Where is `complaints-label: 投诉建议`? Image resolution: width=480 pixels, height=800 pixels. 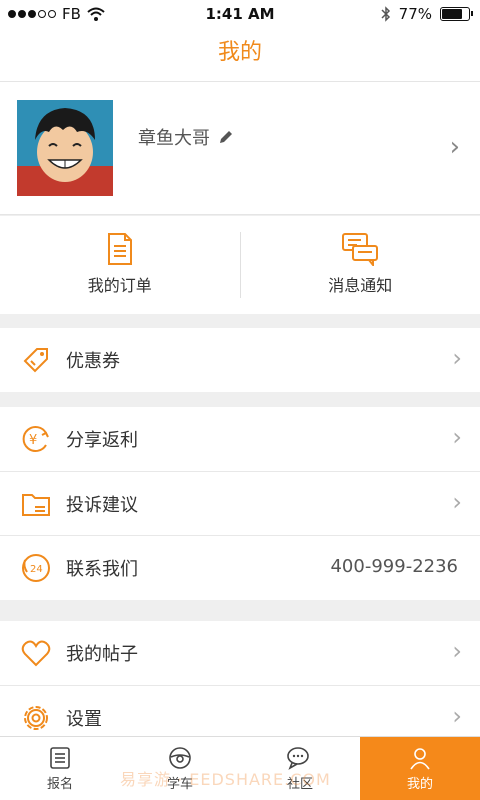 complaints-label: 投诉建议 is located at coordinates (102, 505).